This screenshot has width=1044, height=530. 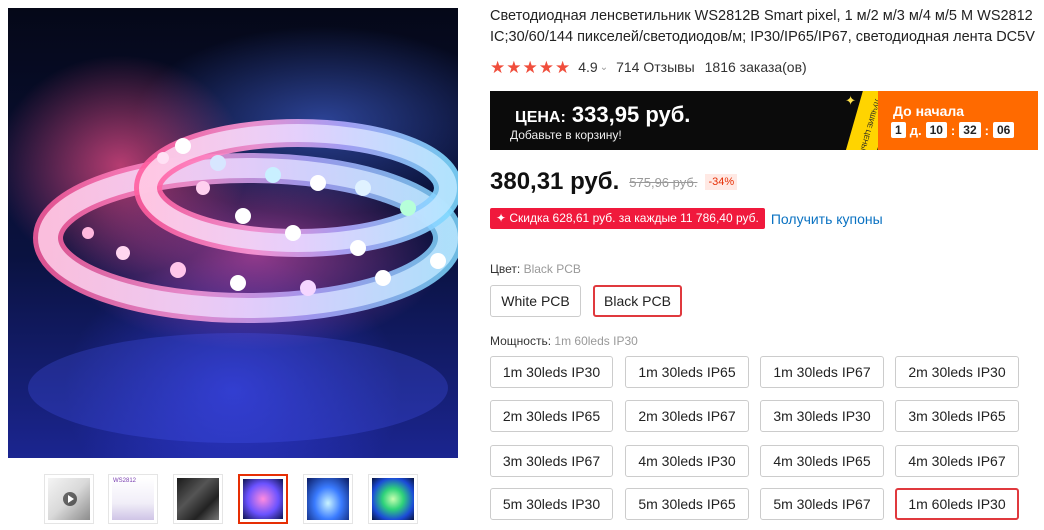 What do you see at coordinates (898, 130) in the screenshot?
I see `countdown-days: 1` at bounding box center [898, 130].